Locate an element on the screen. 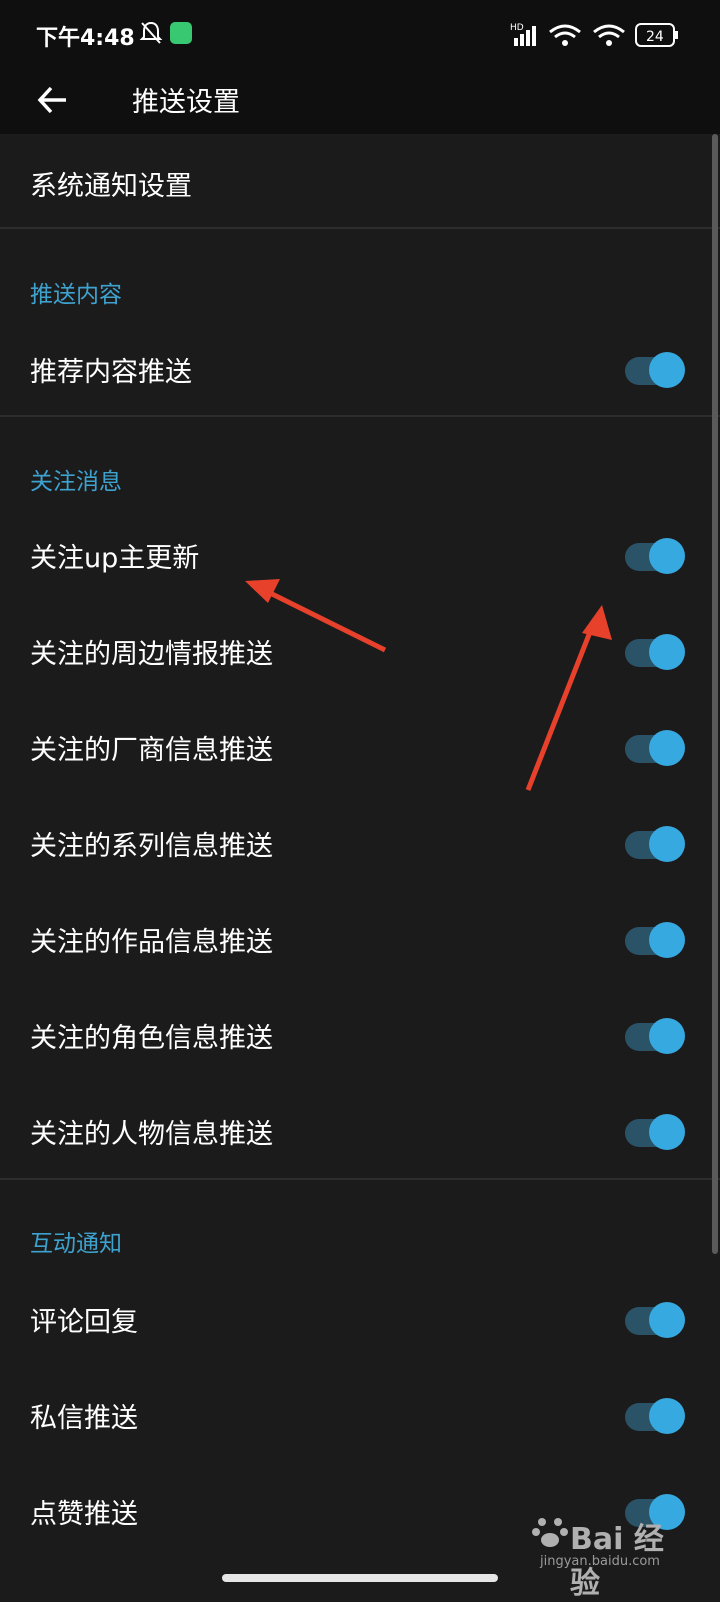  app-notification-icon is located at coordinates (181, 33).